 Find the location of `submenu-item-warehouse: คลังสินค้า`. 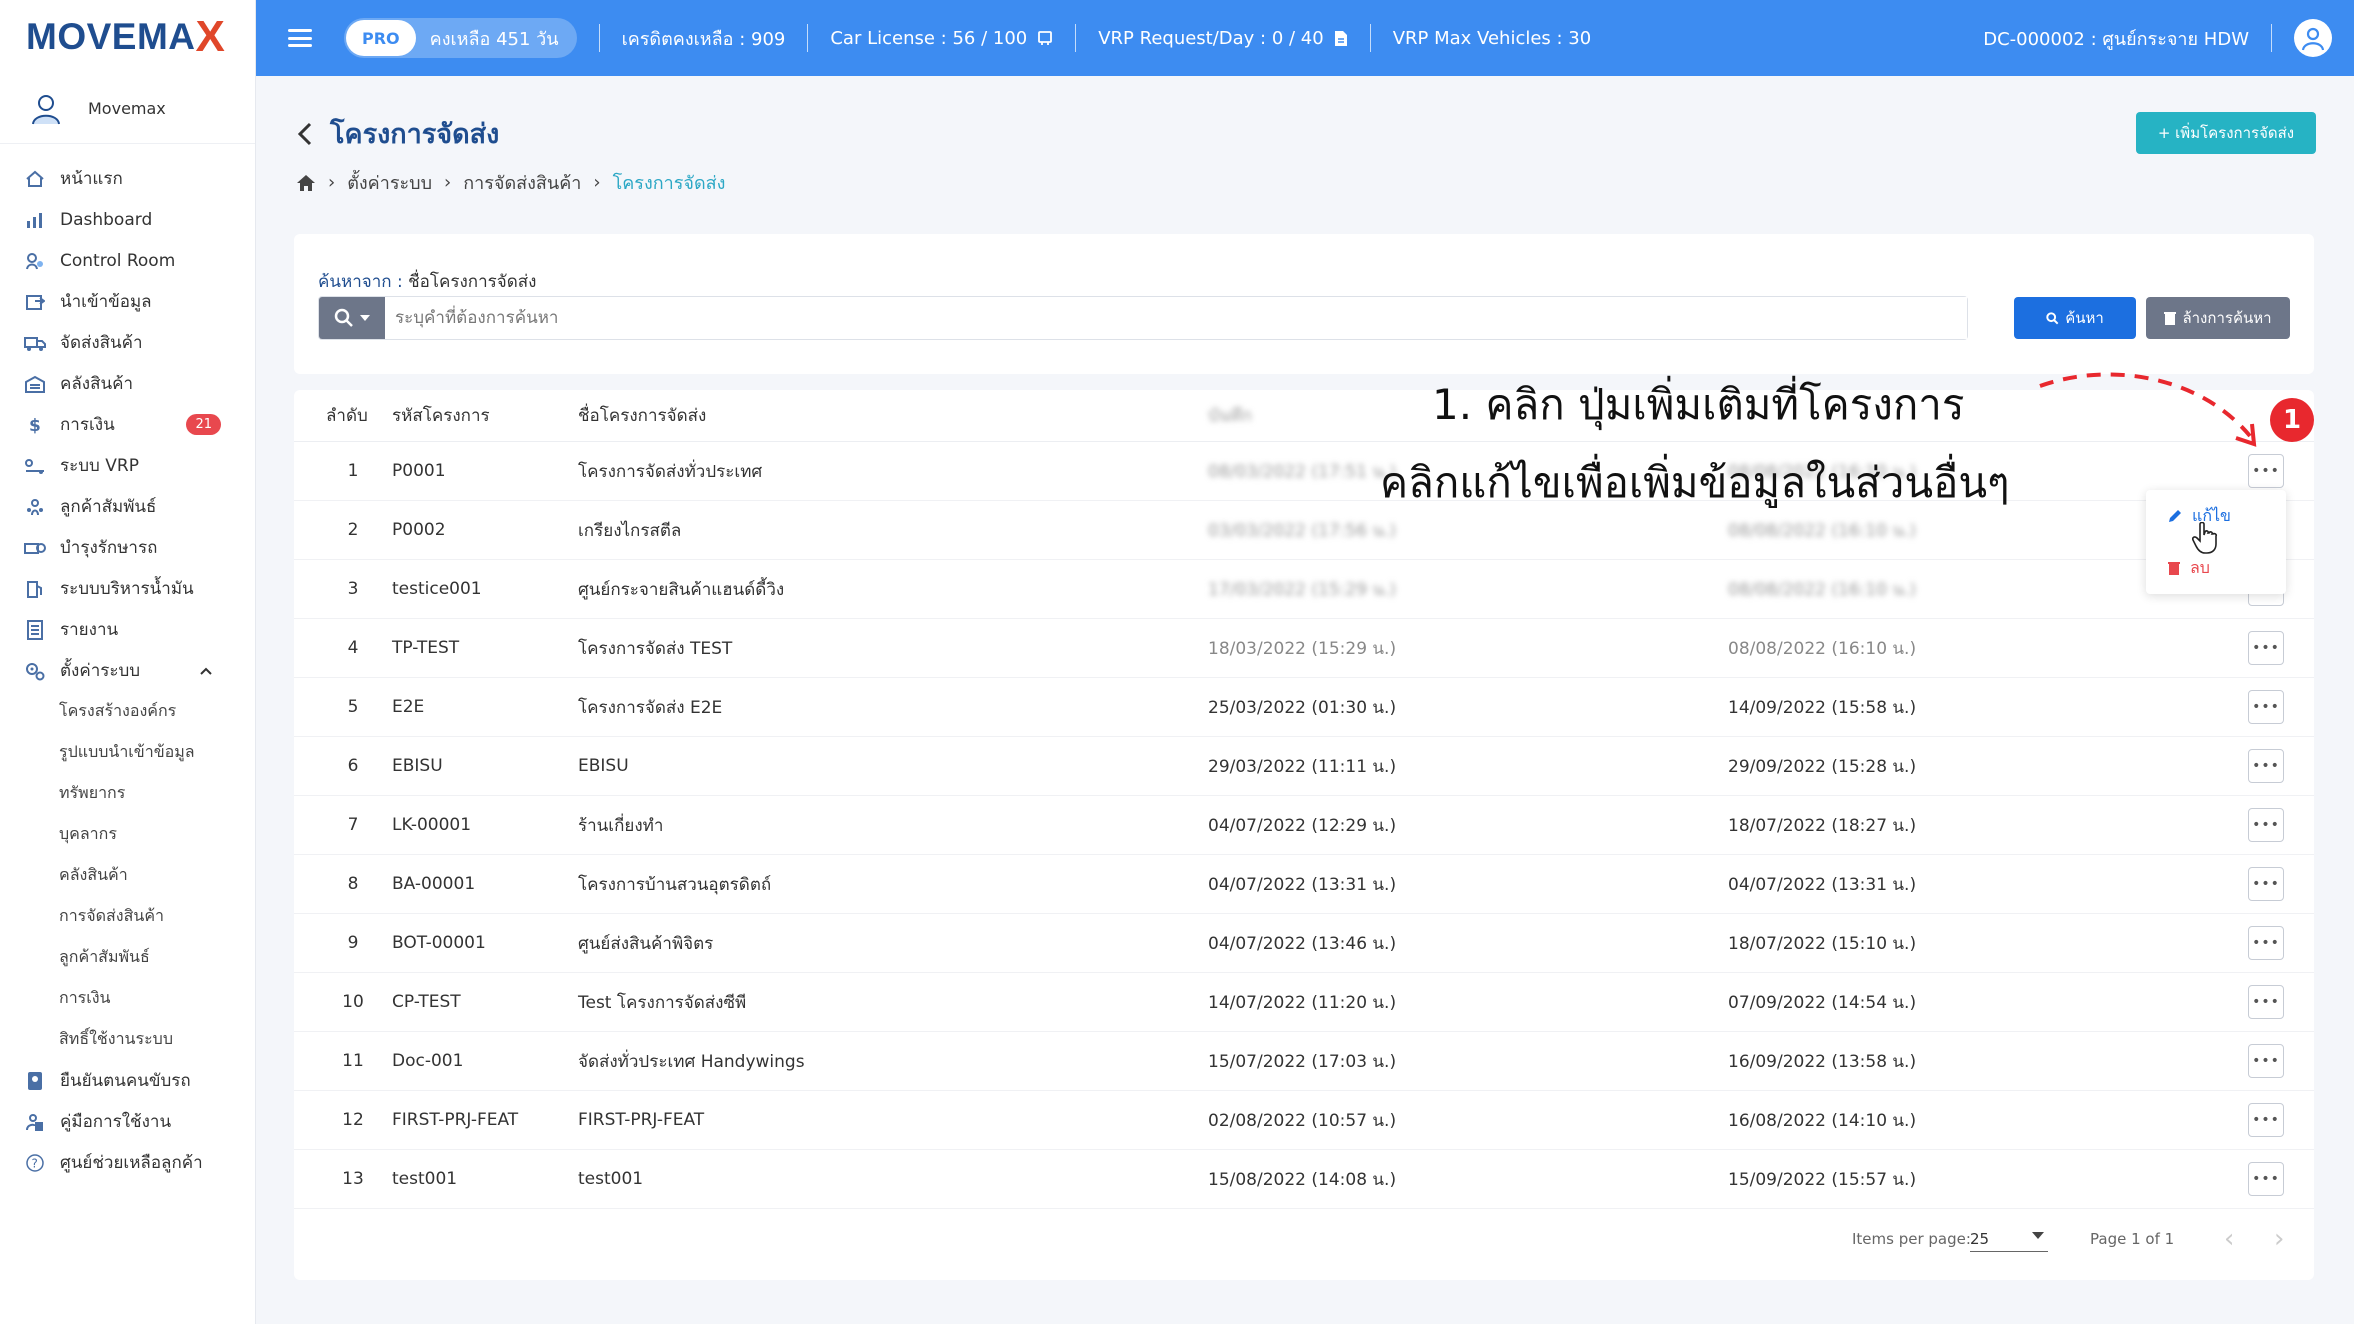

submenu-item-warehouse: คลังสินค้า is located at coordinates (127, 875).